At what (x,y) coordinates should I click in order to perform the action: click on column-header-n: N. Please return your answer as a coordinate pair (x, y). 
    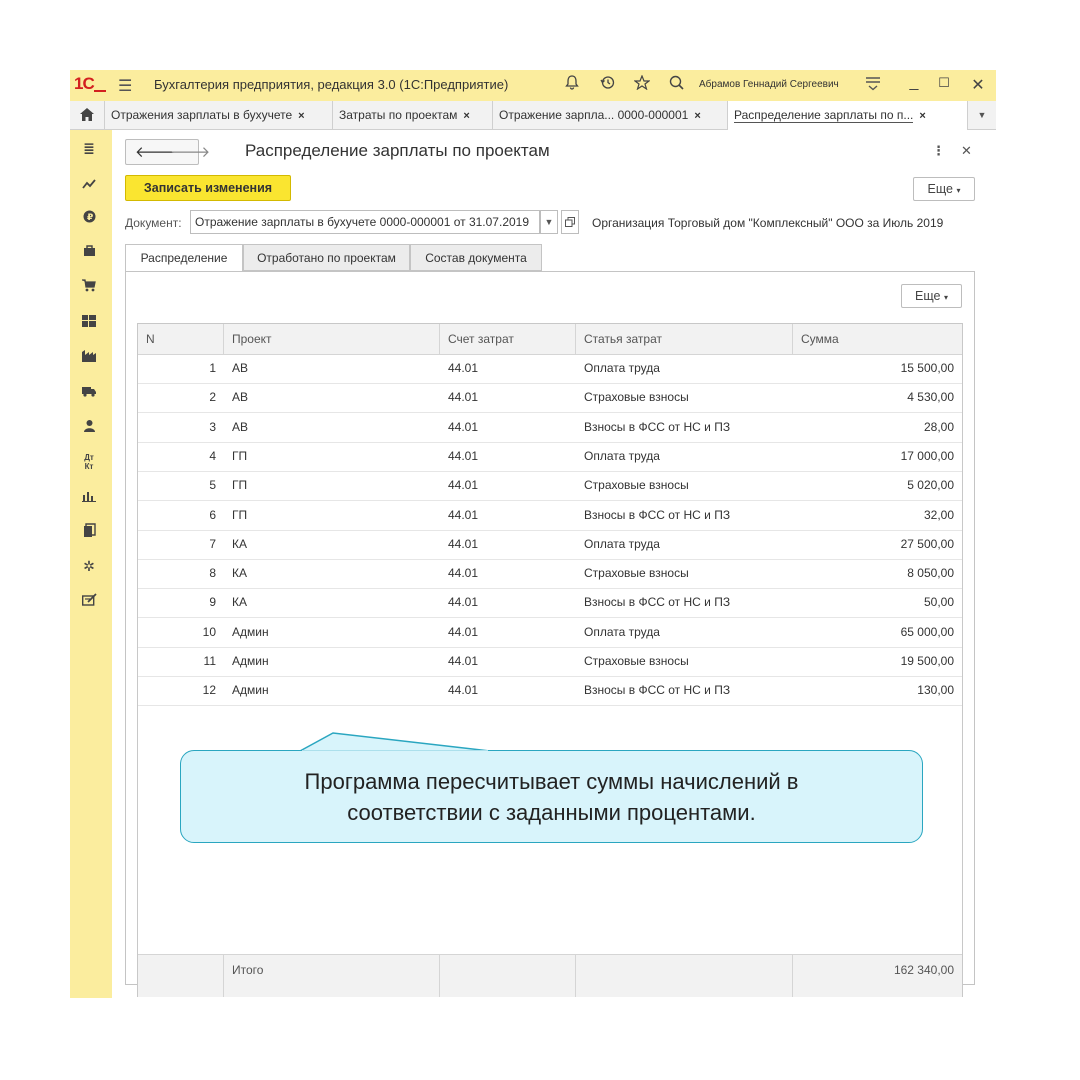
    Looking at the image, I should click on (181, 339).